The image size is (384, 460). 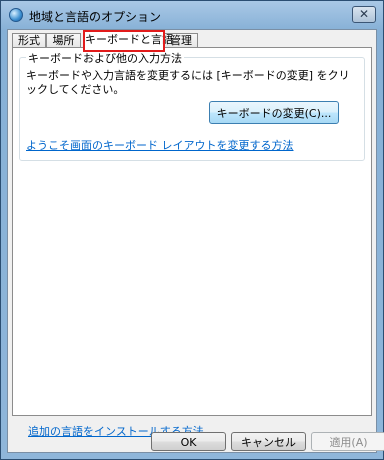 I want to click on title-bar: 地域と言語のオプション ✕, so click(x=192, y=15).